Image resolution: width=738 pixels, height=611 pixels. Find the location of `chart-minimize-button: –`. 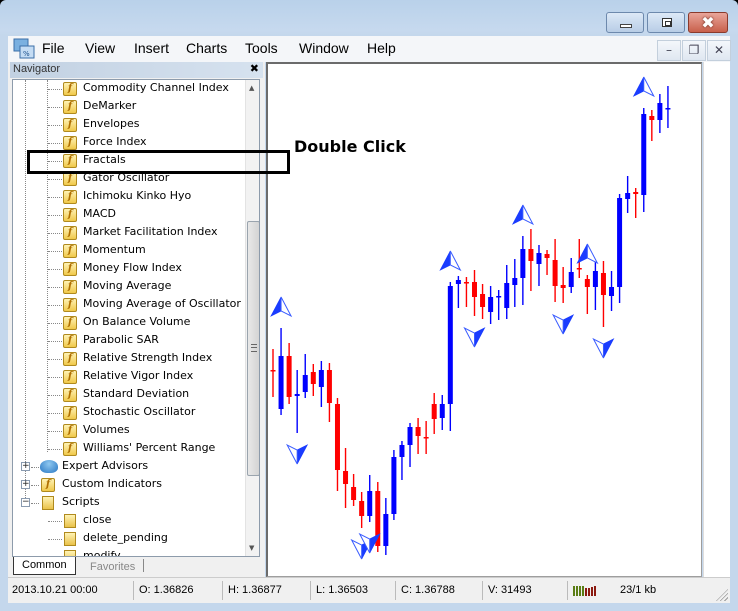

chart-minimize-button: – is located at coordinates (669, 50).